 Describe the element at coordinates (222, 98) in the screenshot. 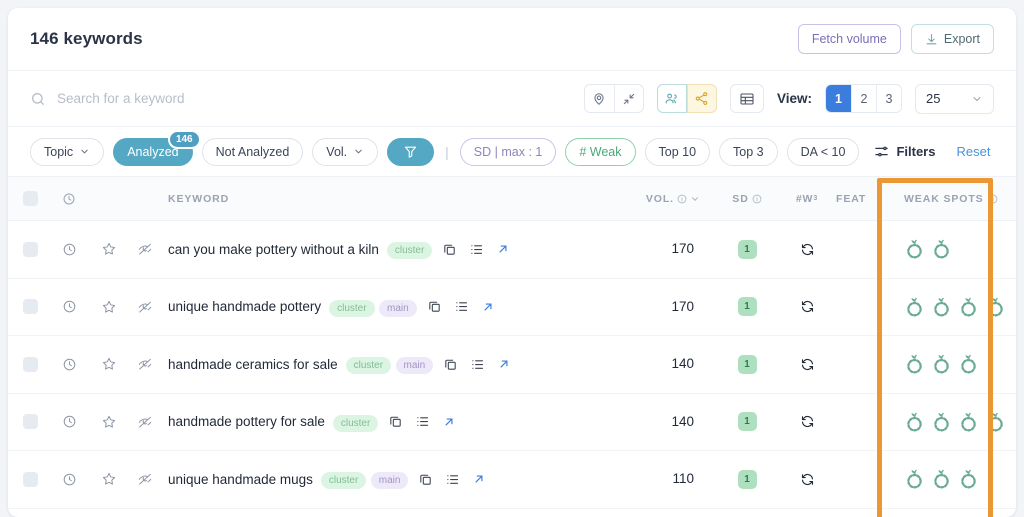

I see `search-input` at that location.